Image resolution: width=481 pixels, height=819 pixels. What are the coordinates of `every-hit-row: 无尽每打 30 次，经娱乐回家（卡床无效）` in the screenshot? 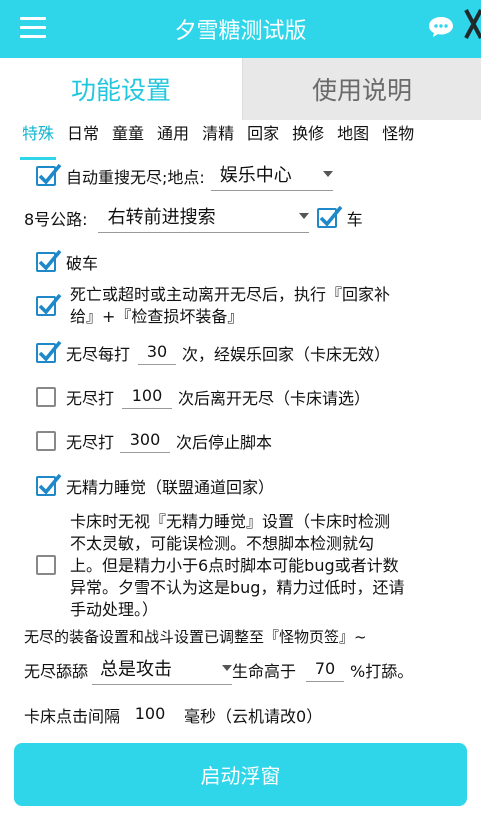 It's located at (213, 353).